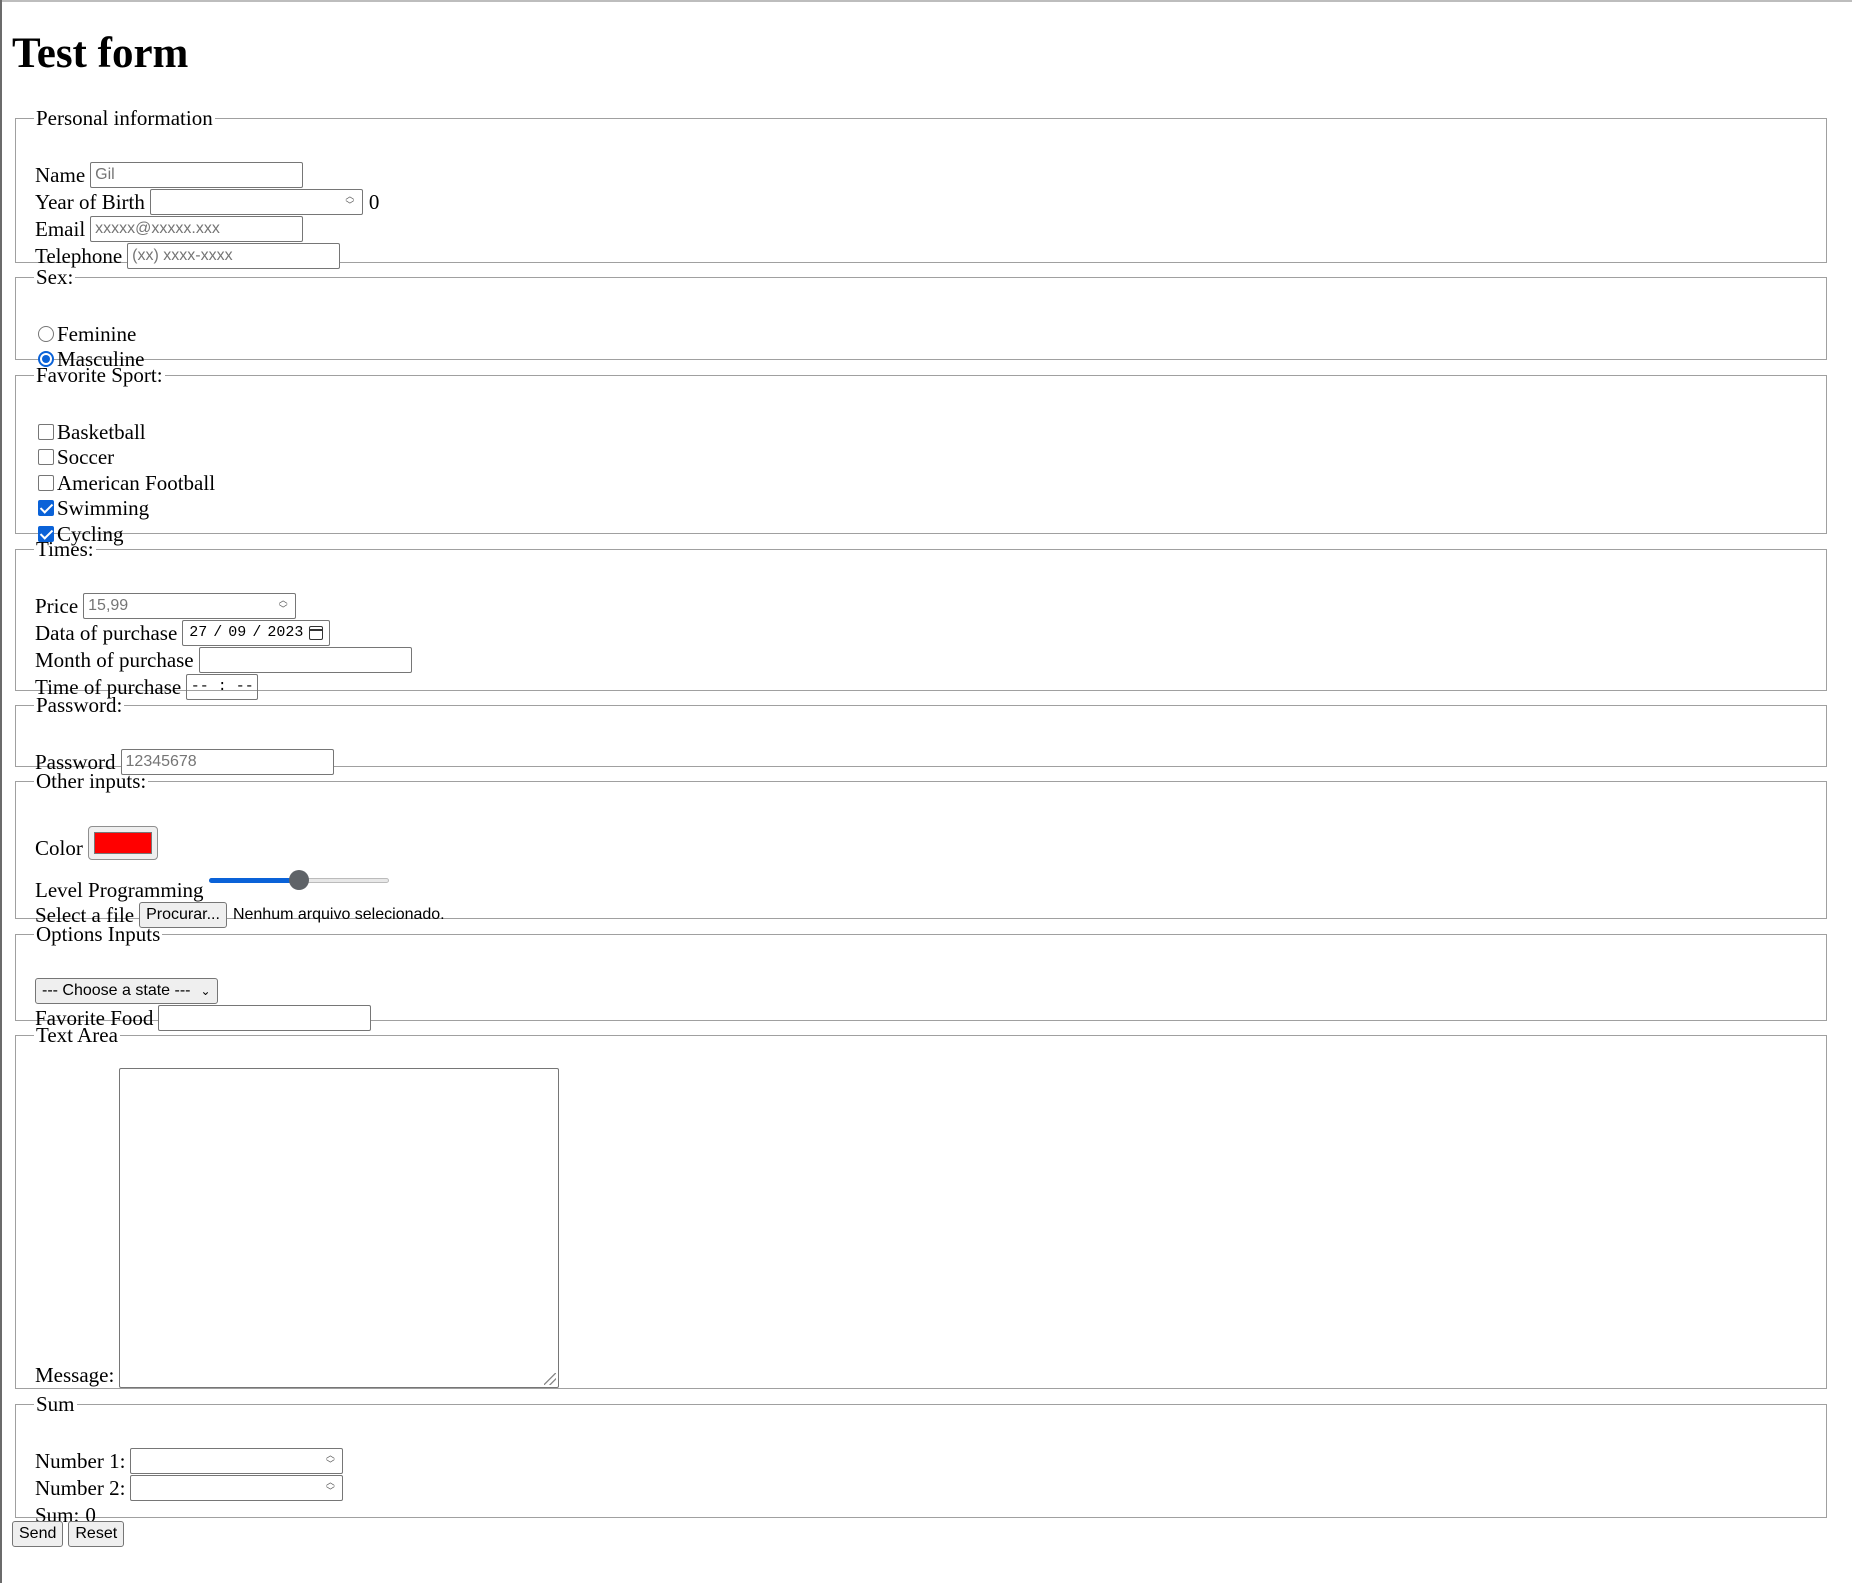  What do you see at coordinates (57, 606) in the screenshot?
I see `price-label: Price` at bounding box center [57, 606].